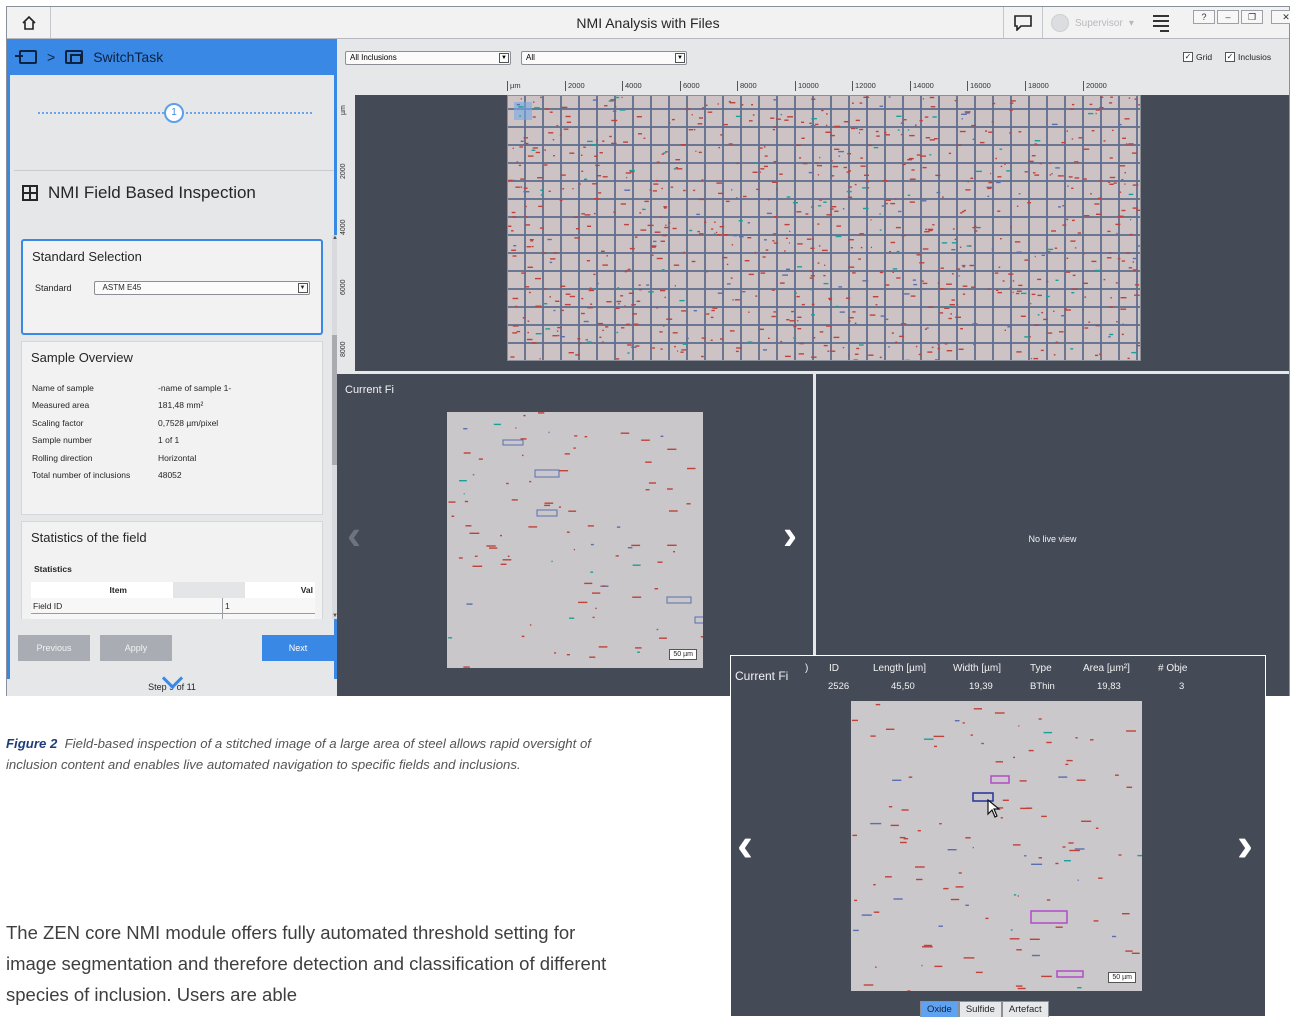 This screenshot has height=1017, width=1290. Describe the element at coordinates (1280, 17) in the screenshot. I see `close-button: ✕` at that location.